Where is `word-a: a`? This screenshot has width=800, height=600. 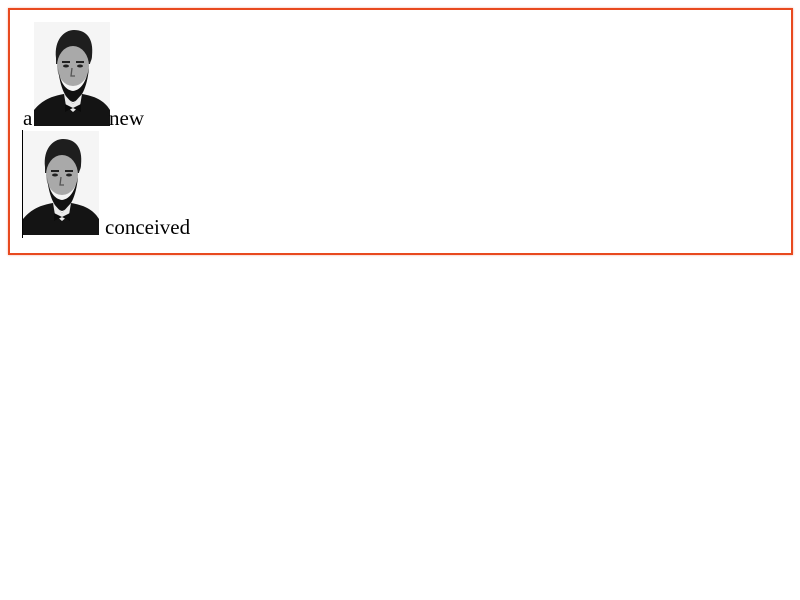 word-a: a is located at coordinates (28, 118).